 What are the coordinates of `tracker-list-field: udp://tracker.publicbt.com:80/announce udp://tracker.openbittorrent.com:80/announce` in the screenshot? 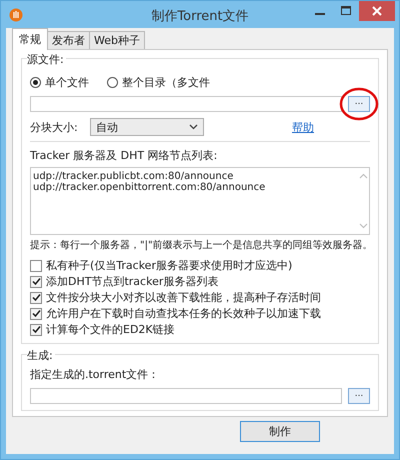 It's located at (200, 201).